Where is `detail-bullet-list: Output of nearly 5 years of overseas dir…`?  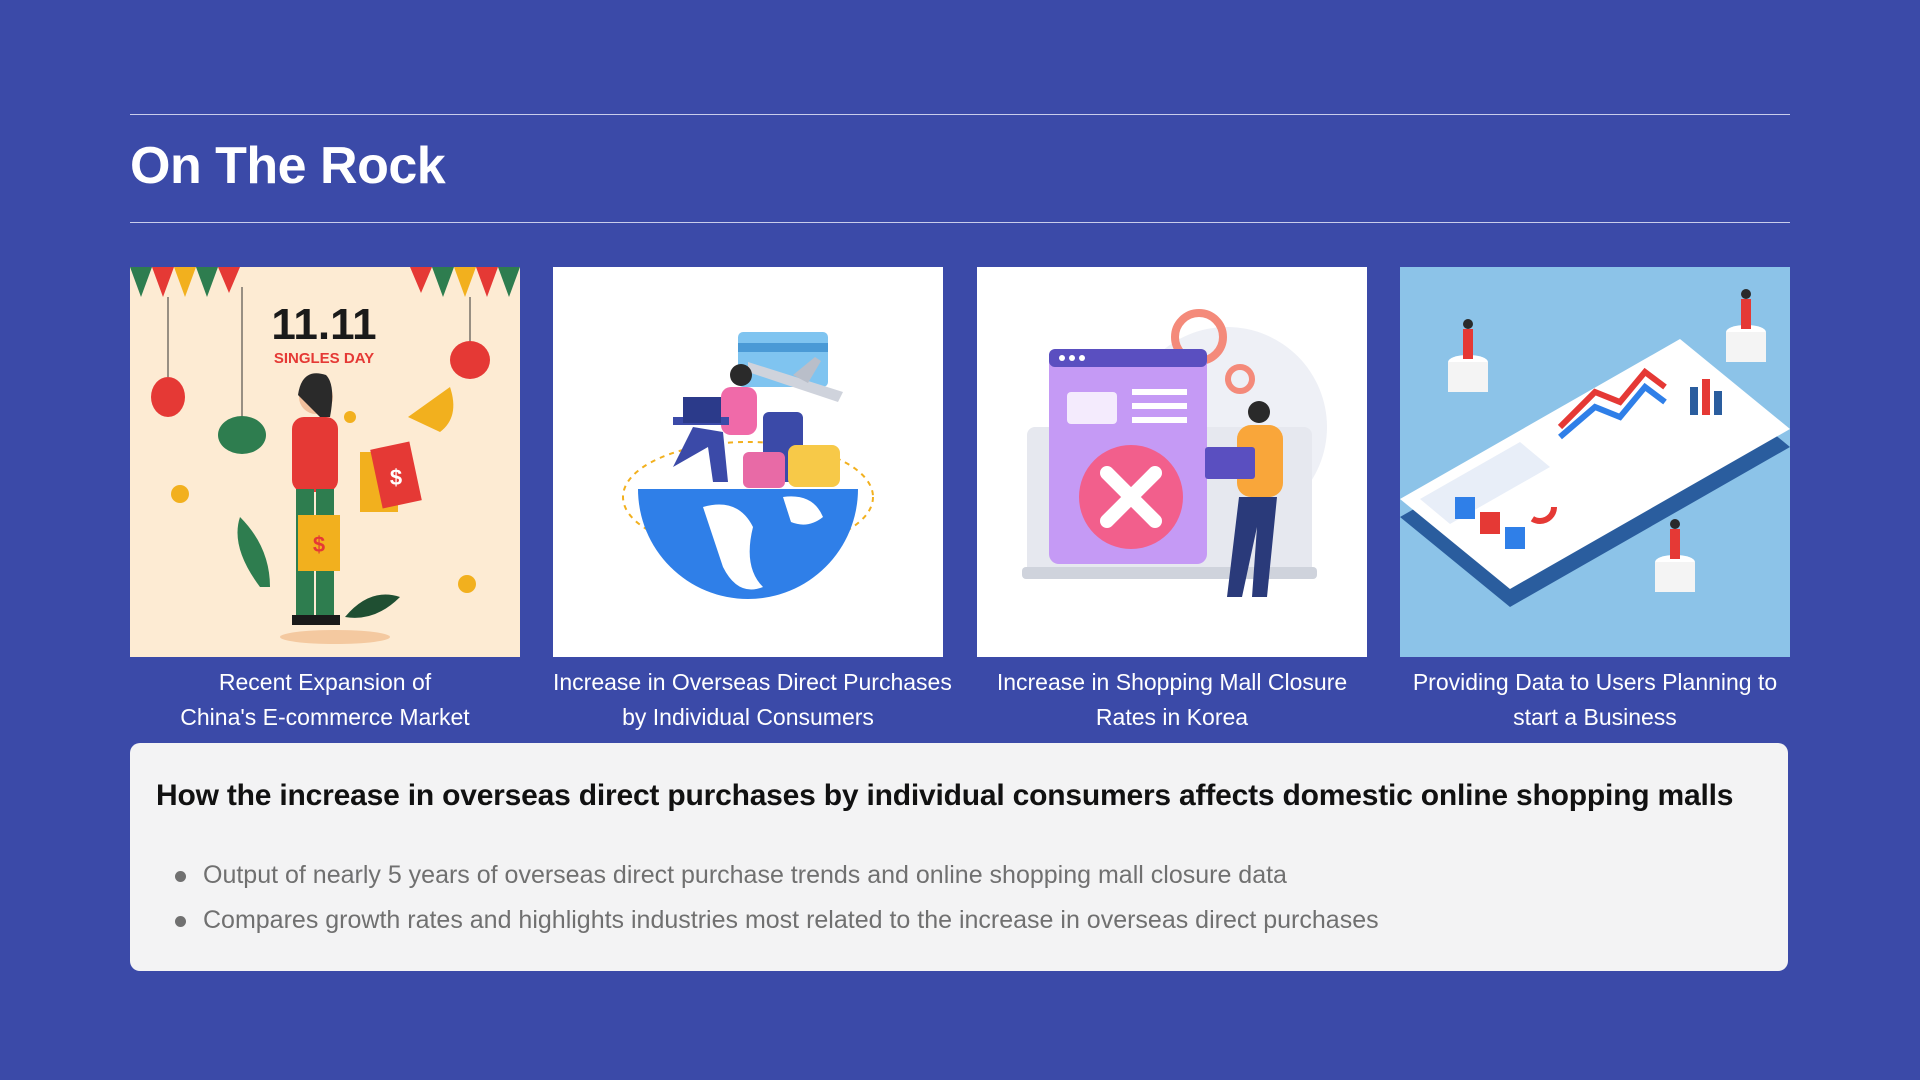 detail-bullet-list: Output of nearly 5 years of overseas dir… is located at coordinates (777, 898).